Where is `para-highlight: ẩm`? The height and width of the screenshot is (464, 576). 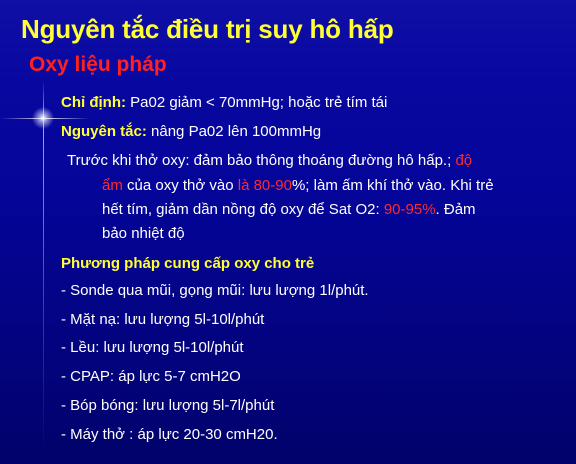
para-highlight: ẩm is located at coordinates (112, 185).